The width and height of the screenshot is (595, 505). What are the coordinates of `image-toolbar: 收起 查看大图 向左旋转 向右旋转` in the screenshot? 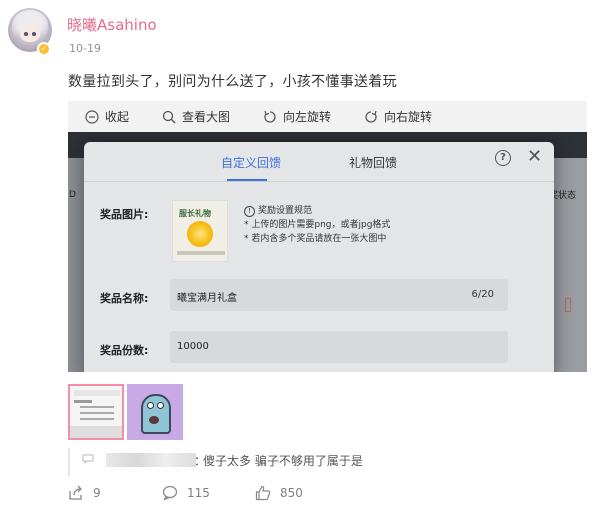 It's located at (327, 116).